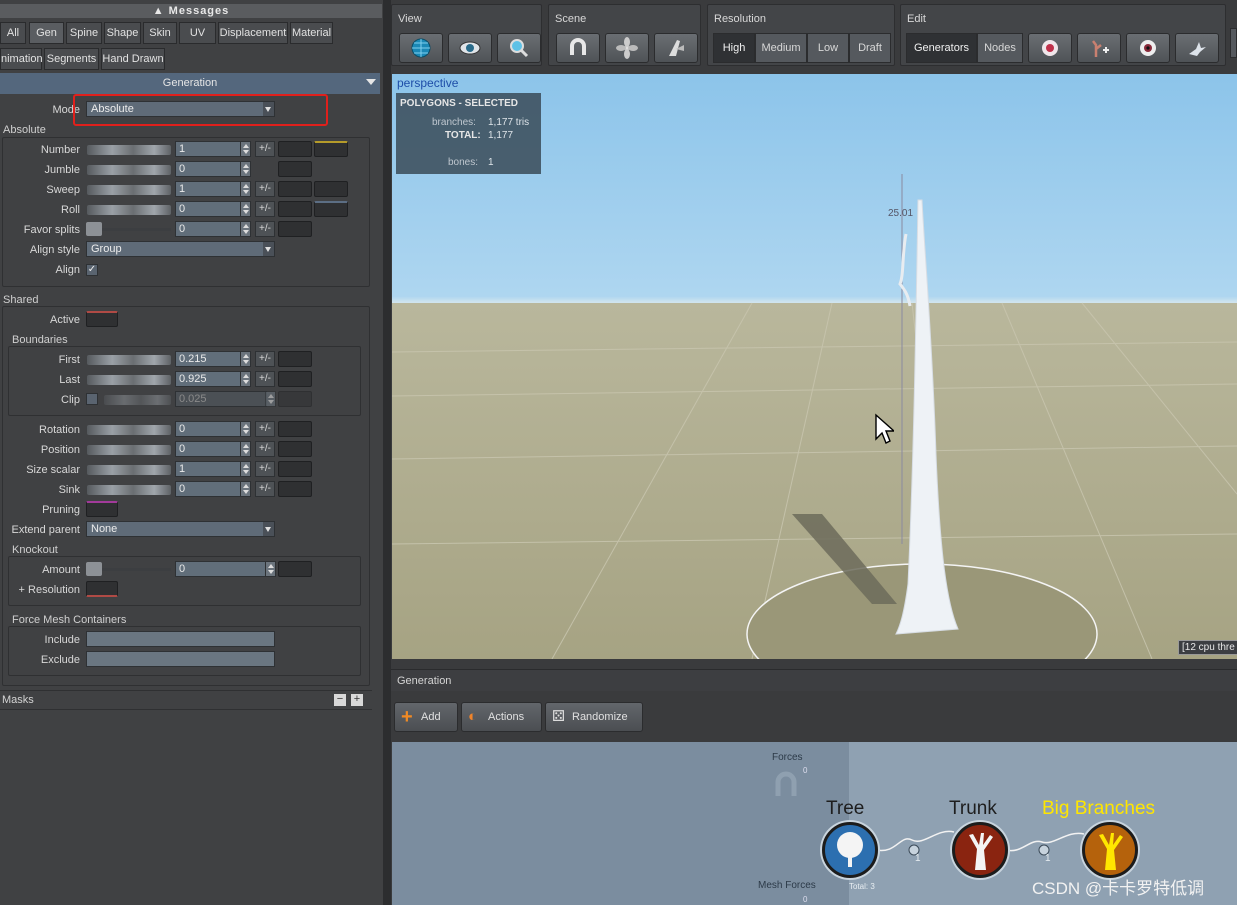  I want to click on align-checkbox: ✓, so click(92, 270).